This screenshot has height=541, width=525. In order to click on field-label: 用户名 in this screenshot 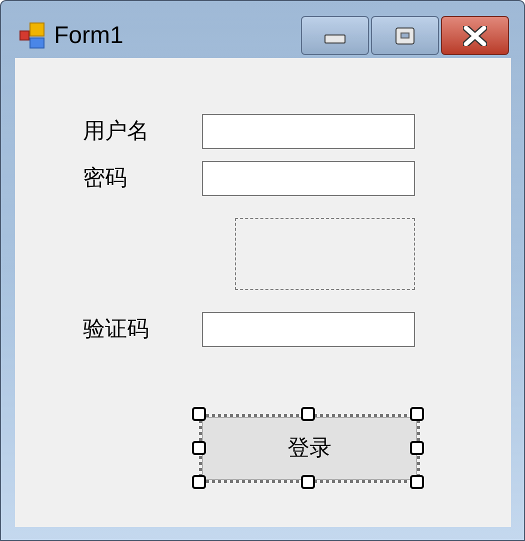, I will do `click(116, 132)`.